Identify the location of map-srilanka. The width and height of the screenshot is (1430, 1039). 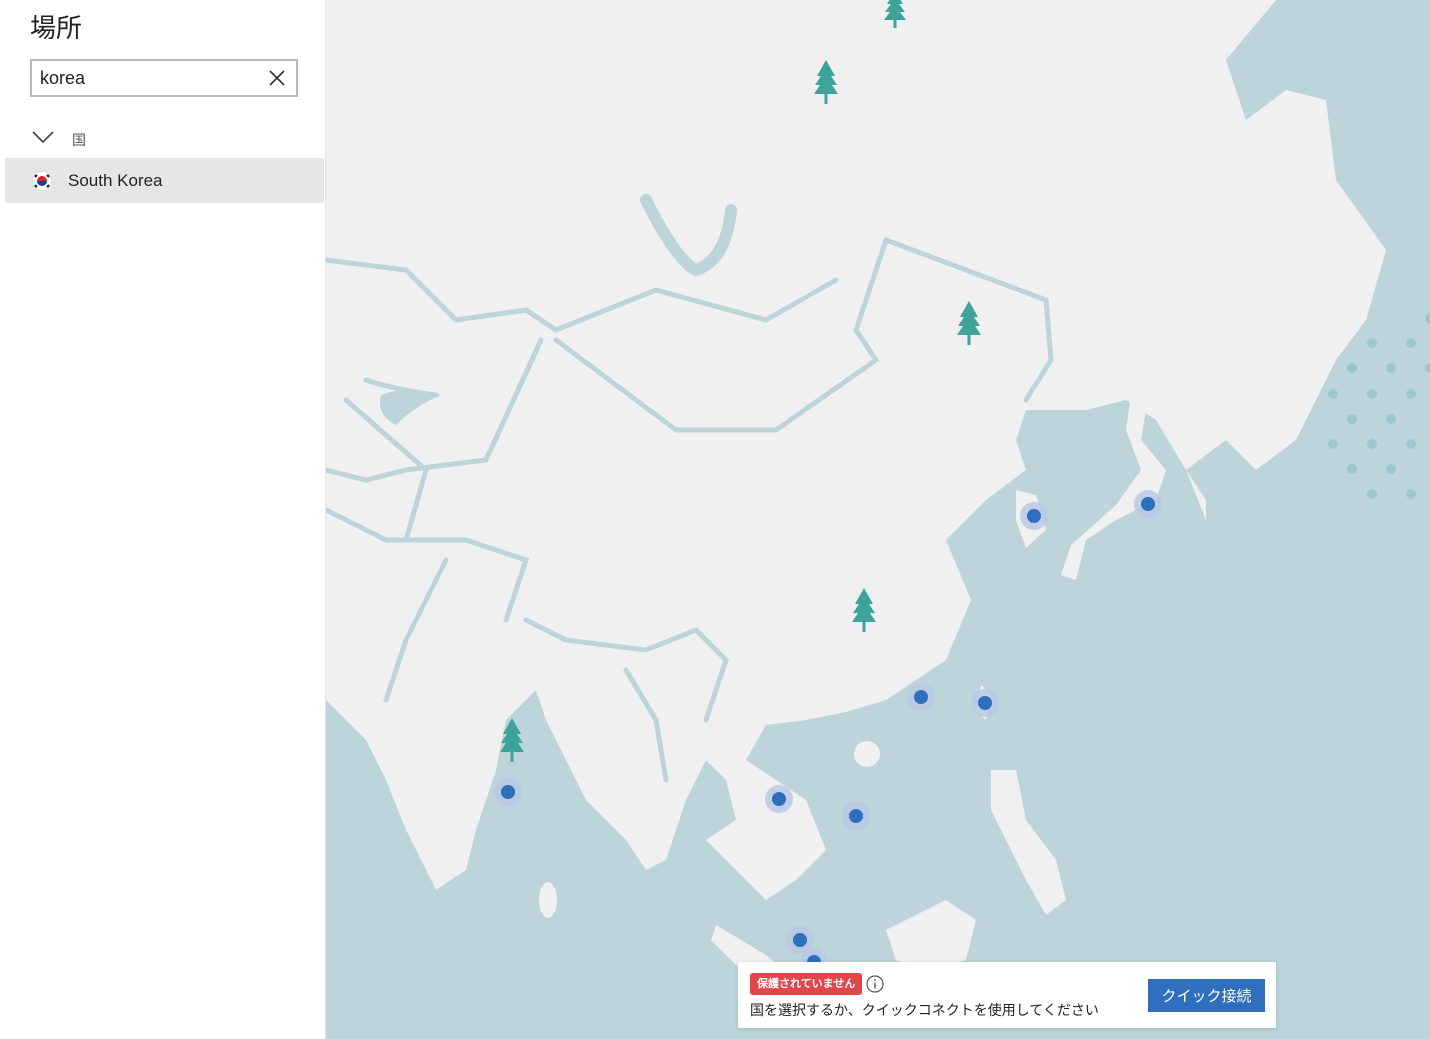
(548, 900).